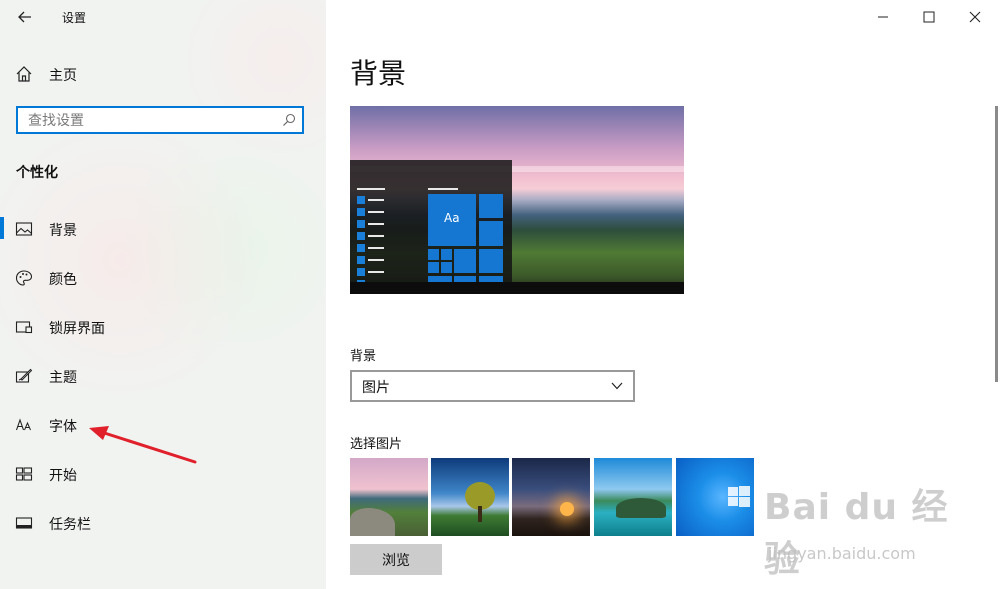  Describe the element at coordinates (63, 280) in the screenshot. I see `sidebar-item-label: 颜色` at that location.